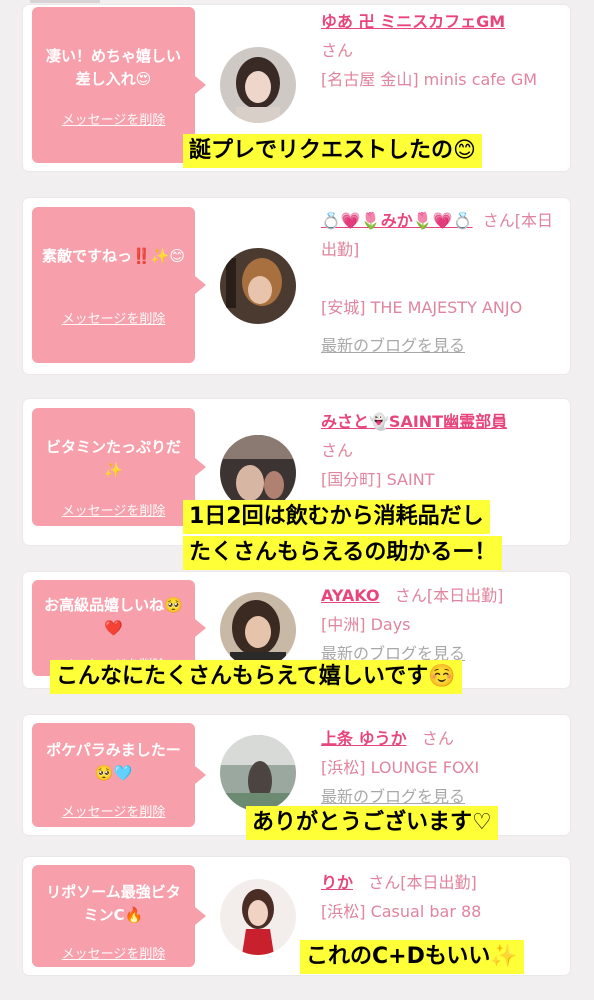 The height and width of the screenshot is (1000, 594). Describe the element at coordinates (437, 50) in the screenshot. I see `cast-info: ゆあ 卍 ミニスカフェGM さん [名古屋 金山] minis cafe GM` at that location.